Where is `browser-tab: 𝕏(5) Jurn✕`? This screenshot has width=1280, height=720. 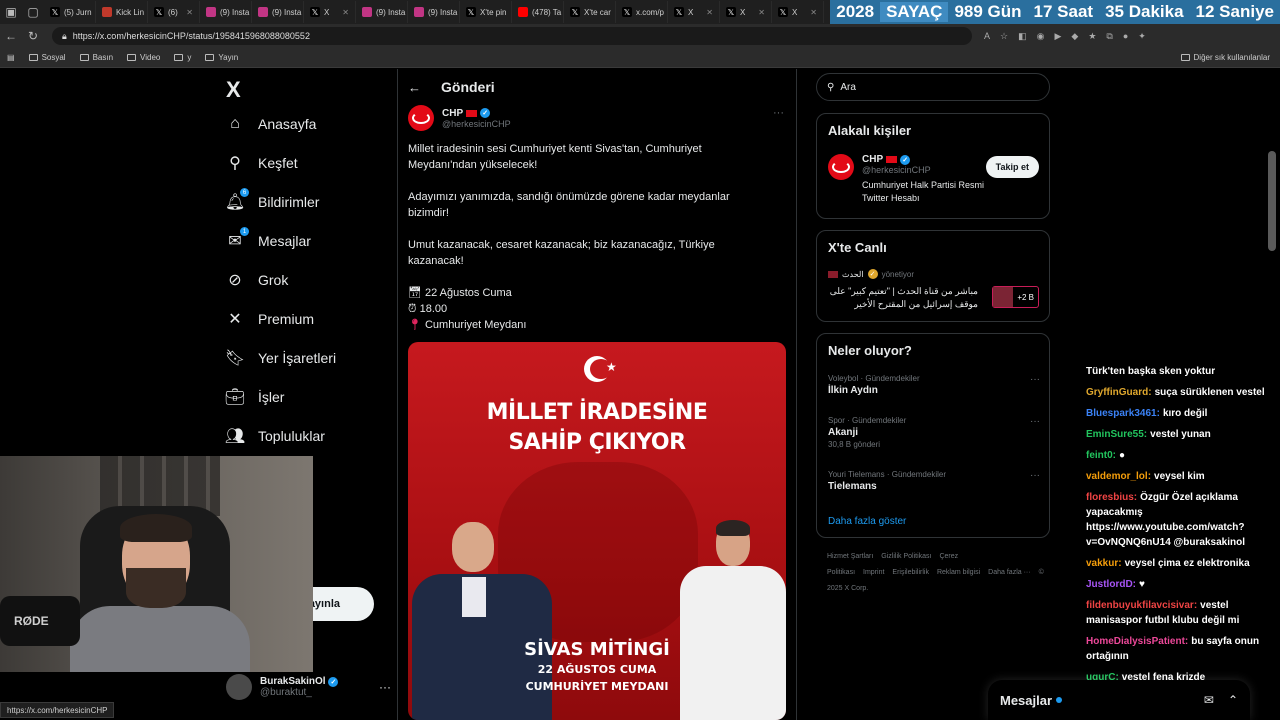 browser-tab: 𝕏(5) Jurn✕ is located at coordinates (70, 12).